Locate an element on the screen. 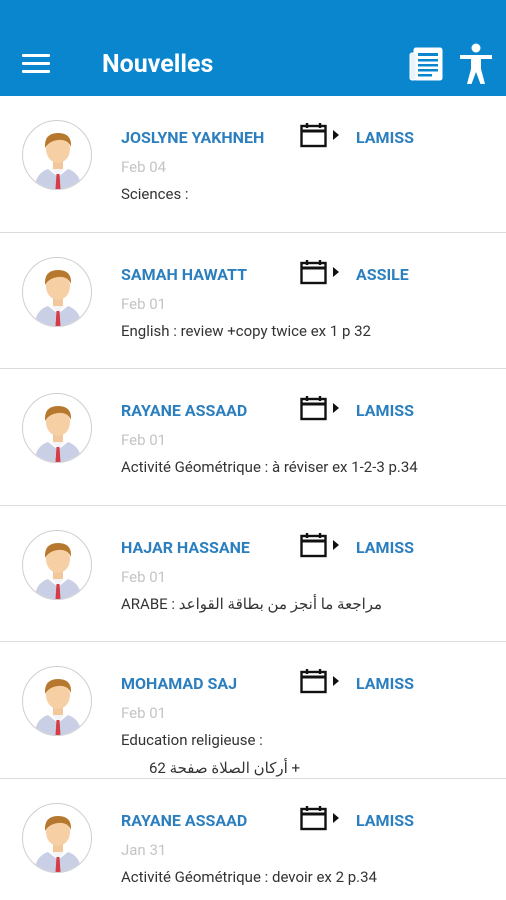 This screenshot has height=900, width=506. newspaper-icon is located at coordinates (426, 64).